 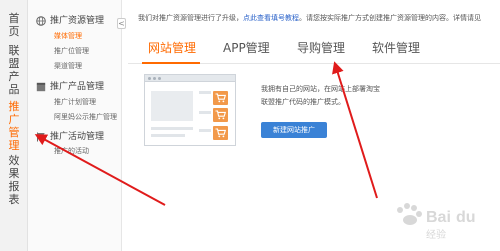 I want to click on sidebar-item-ad-slots: 推广位管理, so click(x=71, y=51).